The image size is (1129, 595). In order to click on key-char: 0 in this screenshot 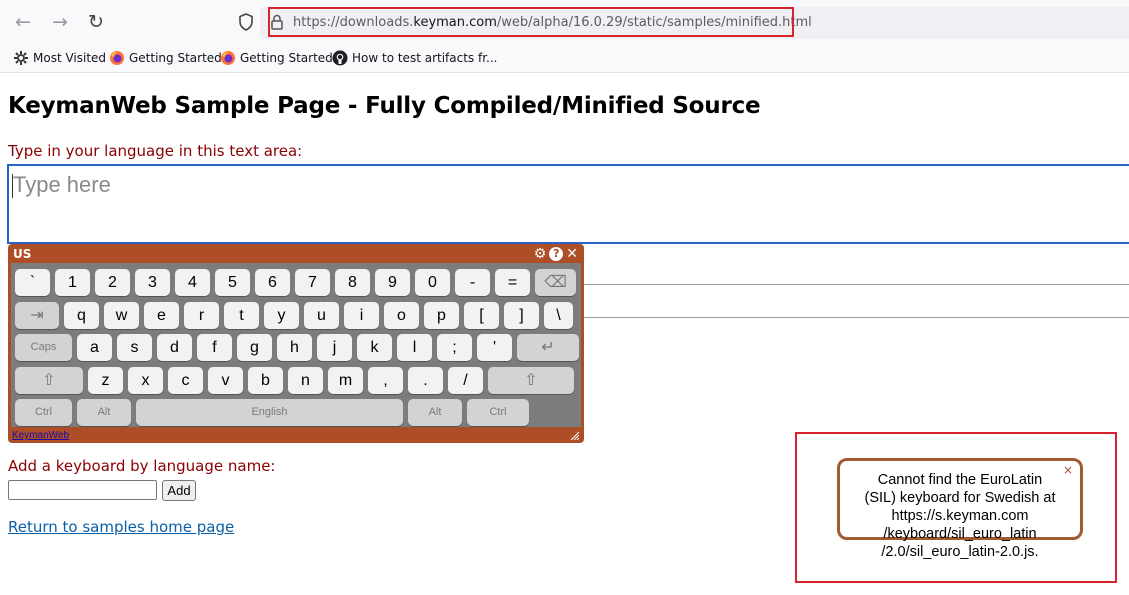, I will do `click(432, 282)`.